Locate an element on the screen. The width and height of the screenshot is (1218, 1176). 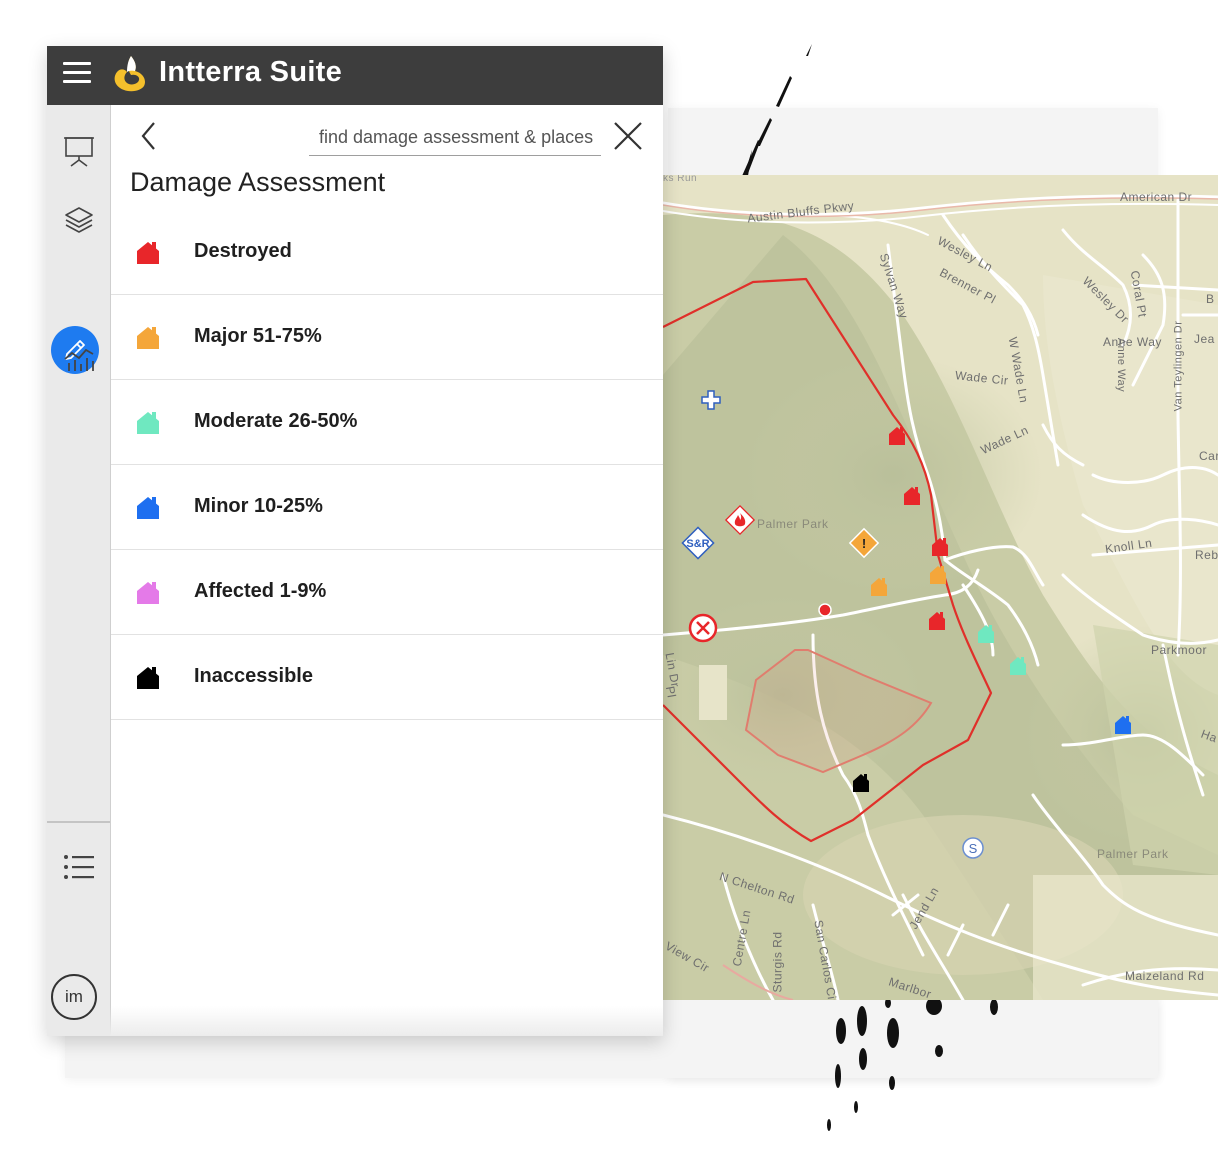
search-field is located at coordinates (455, 138).